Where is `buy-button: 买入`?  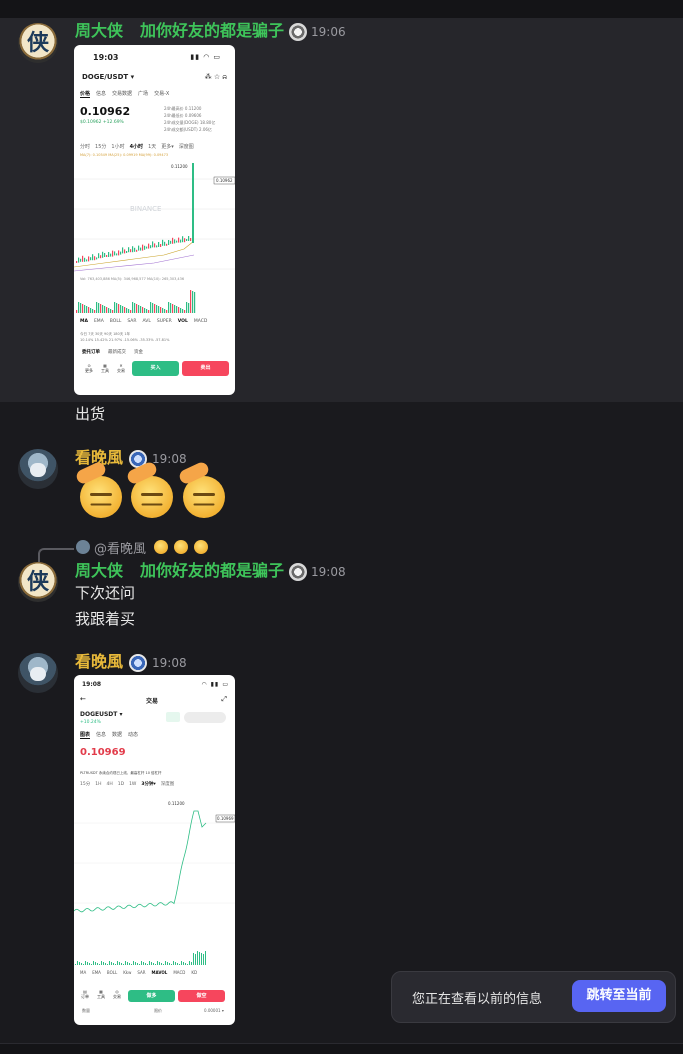
buy-button: 买入 is located at coordinates (155, 368).